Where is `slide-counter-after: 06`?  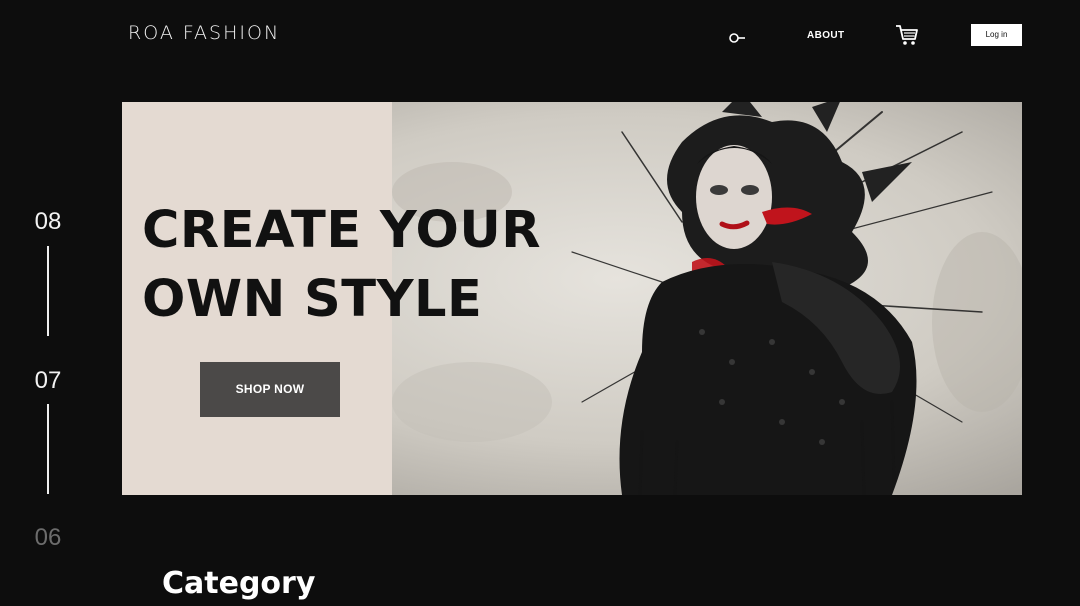 slide-counter-after: 06 is located at coordinates (48, 538).